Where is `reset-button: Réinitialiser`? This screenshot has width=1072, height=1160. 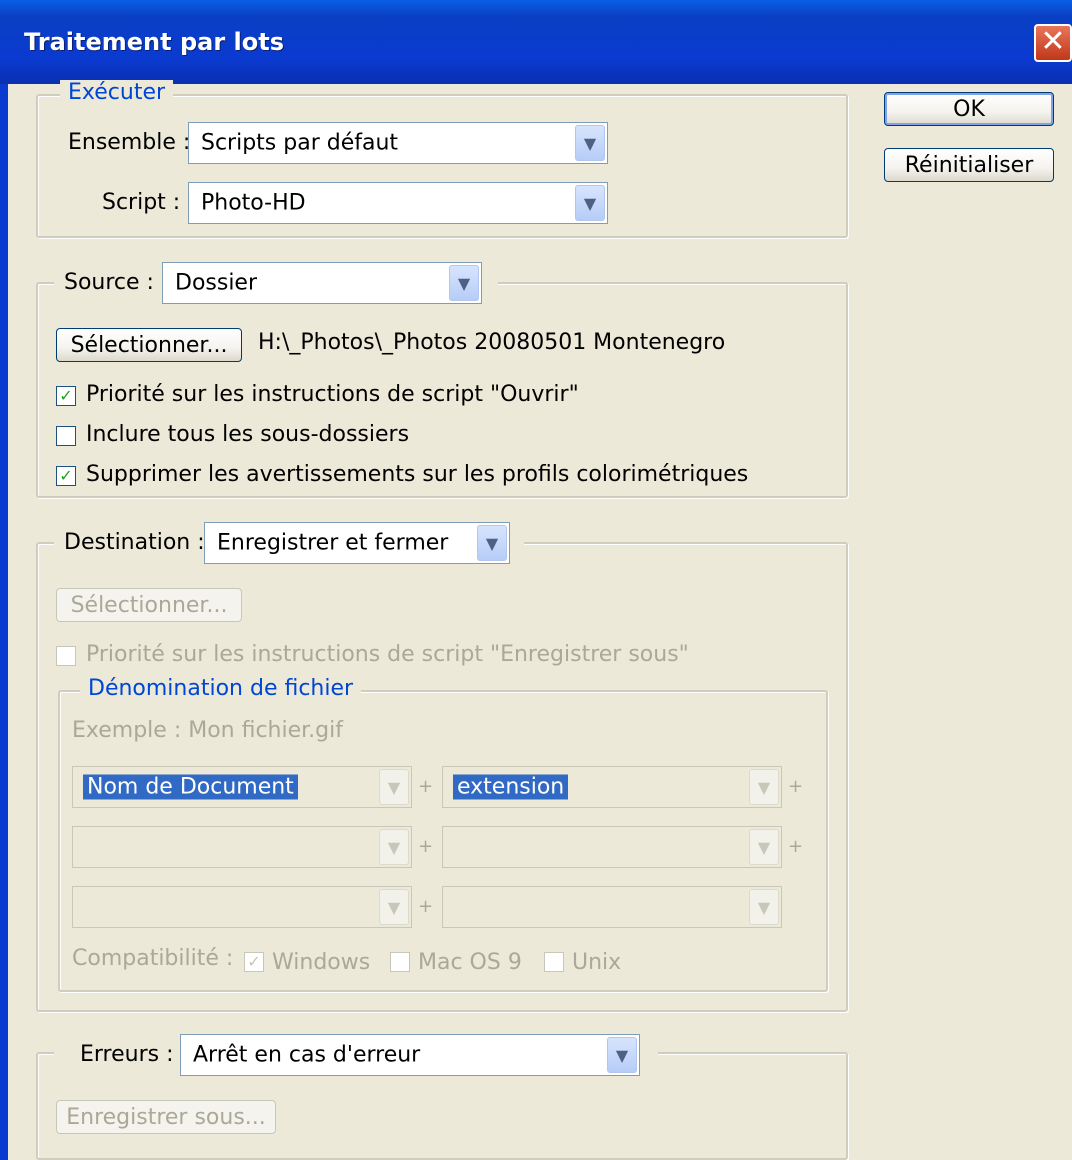 reset-button: Réinitialiser is located at coordinates (969, 165).